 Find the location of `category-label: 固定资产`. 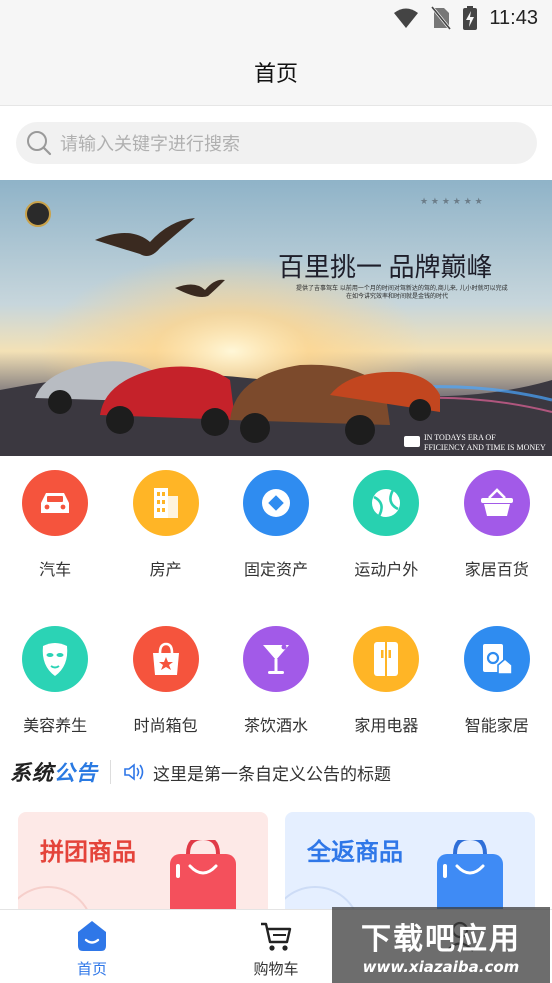

category-label: 固定资产 is located at coordinates (275, 569).